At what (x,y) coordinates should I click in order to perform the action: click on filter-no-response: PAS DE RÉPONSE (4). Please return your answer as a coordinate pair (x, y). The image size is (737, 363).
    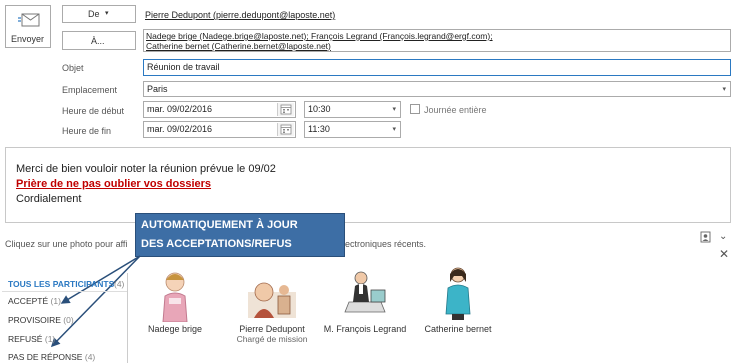
    Looking at the image, I should click on (51, 357).